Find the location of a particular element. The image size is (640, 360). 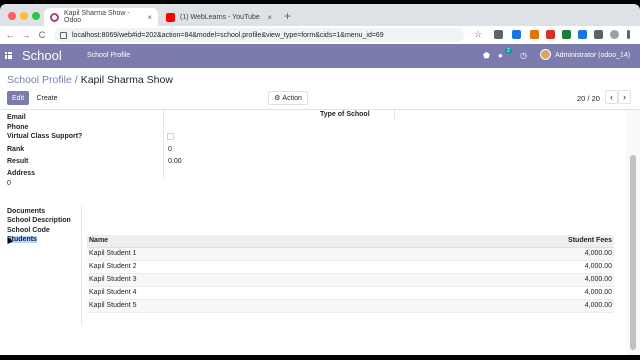

table-row: Kapil Student 2 4,000.00 is located at coordinates (350, 267).